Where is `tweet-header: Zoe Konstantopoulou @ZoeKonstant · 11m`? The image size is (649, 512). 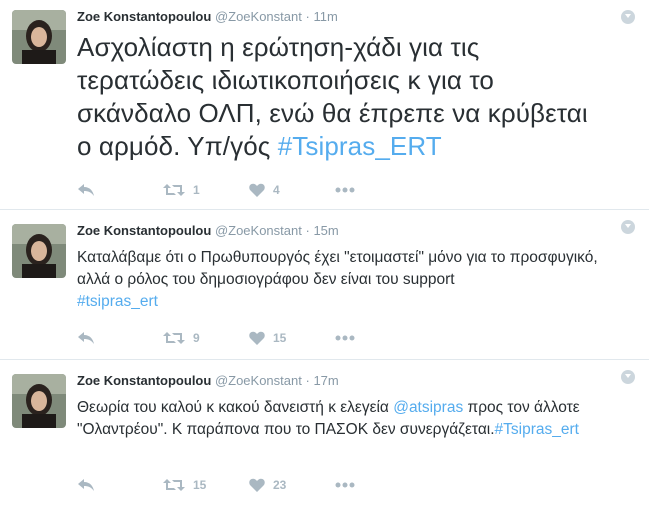 tweet-header: Zoe Konstantopoulou @ZoeKonstant · 11m is located at coordinates (343, 17).